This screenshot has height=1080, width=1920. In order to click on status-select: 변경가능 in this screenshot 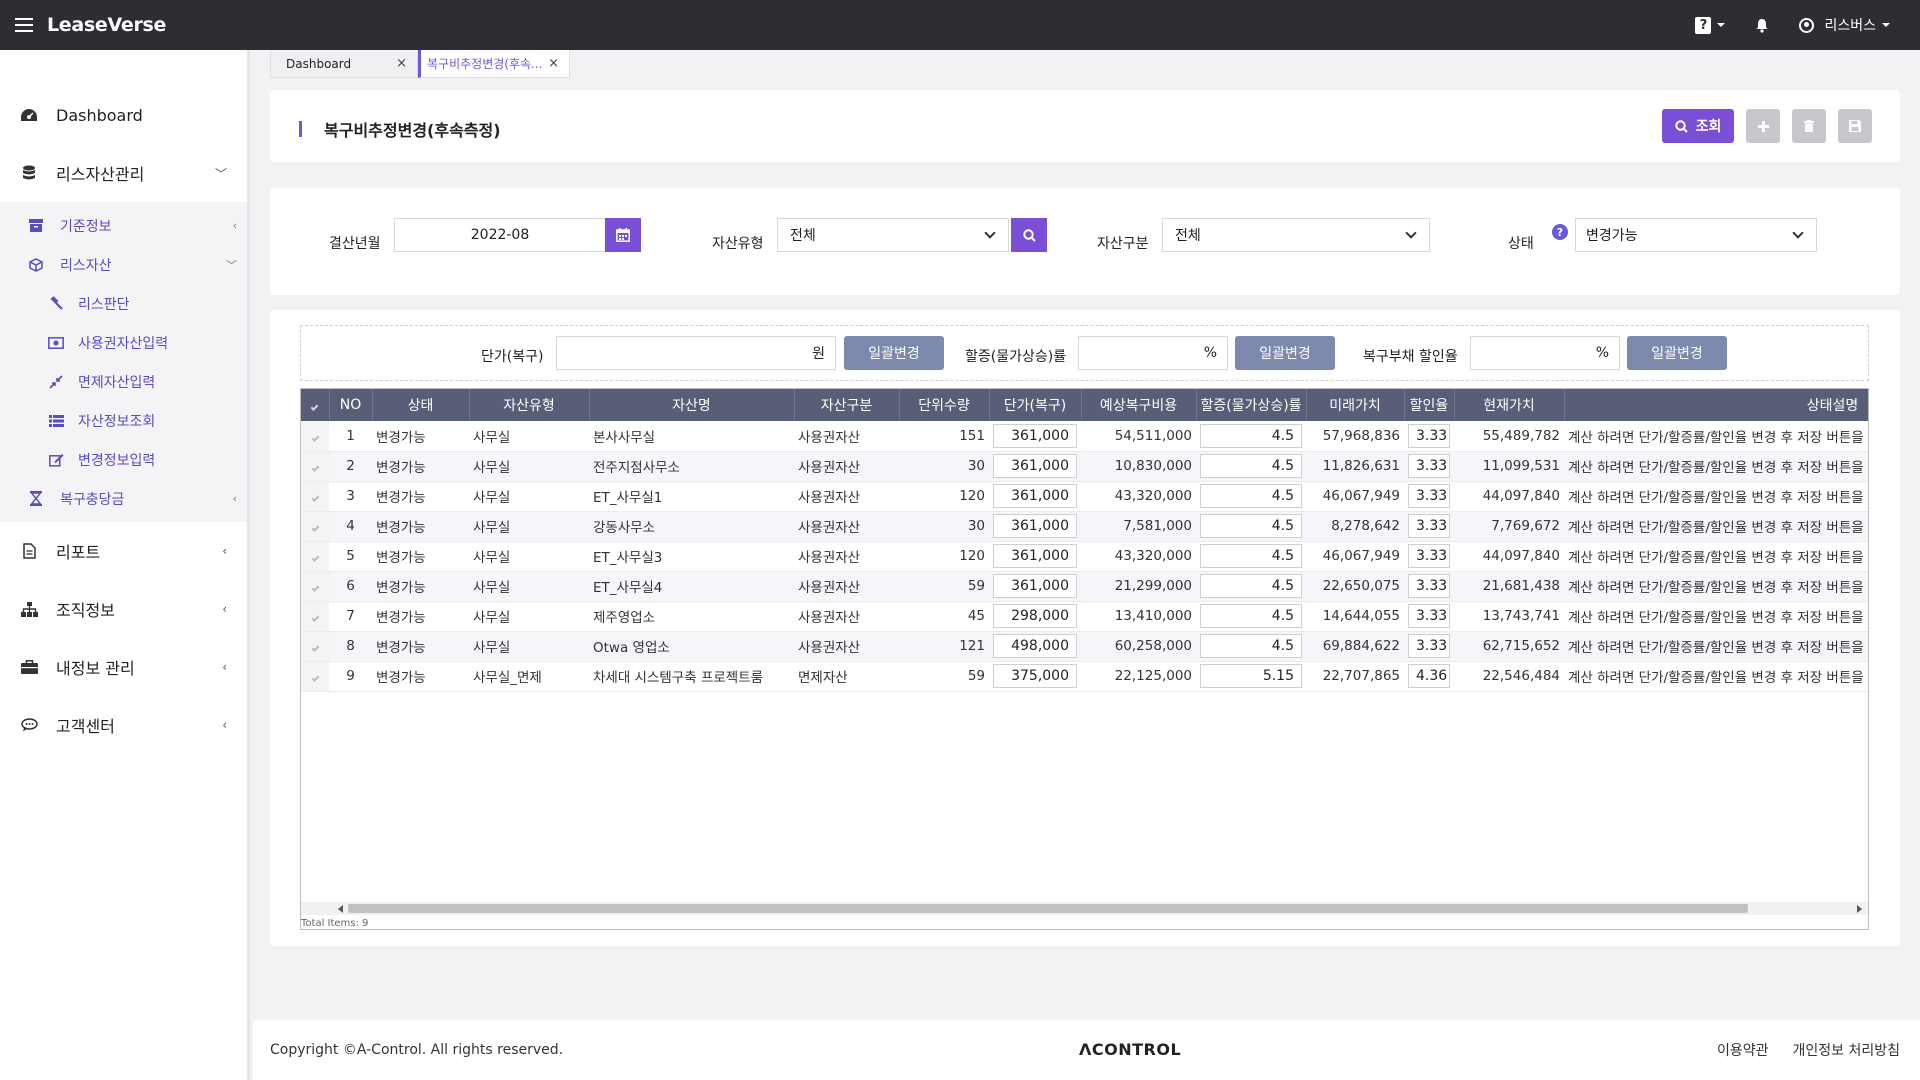, I will do `click(1696, 235)`.